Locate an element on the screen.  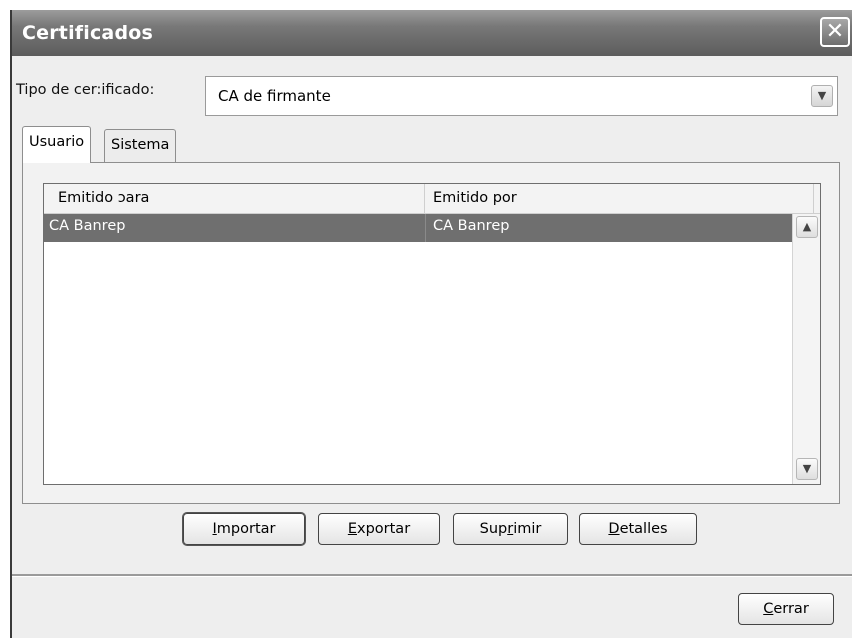
certificate-type-select: CA de firmante ▼ is located at coordinates (521, 96).